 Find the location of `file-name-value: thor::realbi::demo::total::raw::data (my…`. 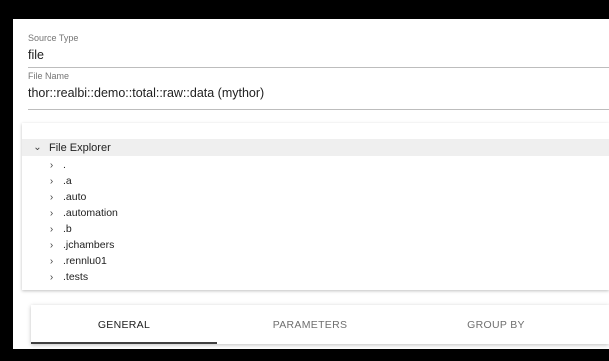

file-name-value: thor::realbi::demo::total::raw::data (my… is located at coordinates (318, 93).